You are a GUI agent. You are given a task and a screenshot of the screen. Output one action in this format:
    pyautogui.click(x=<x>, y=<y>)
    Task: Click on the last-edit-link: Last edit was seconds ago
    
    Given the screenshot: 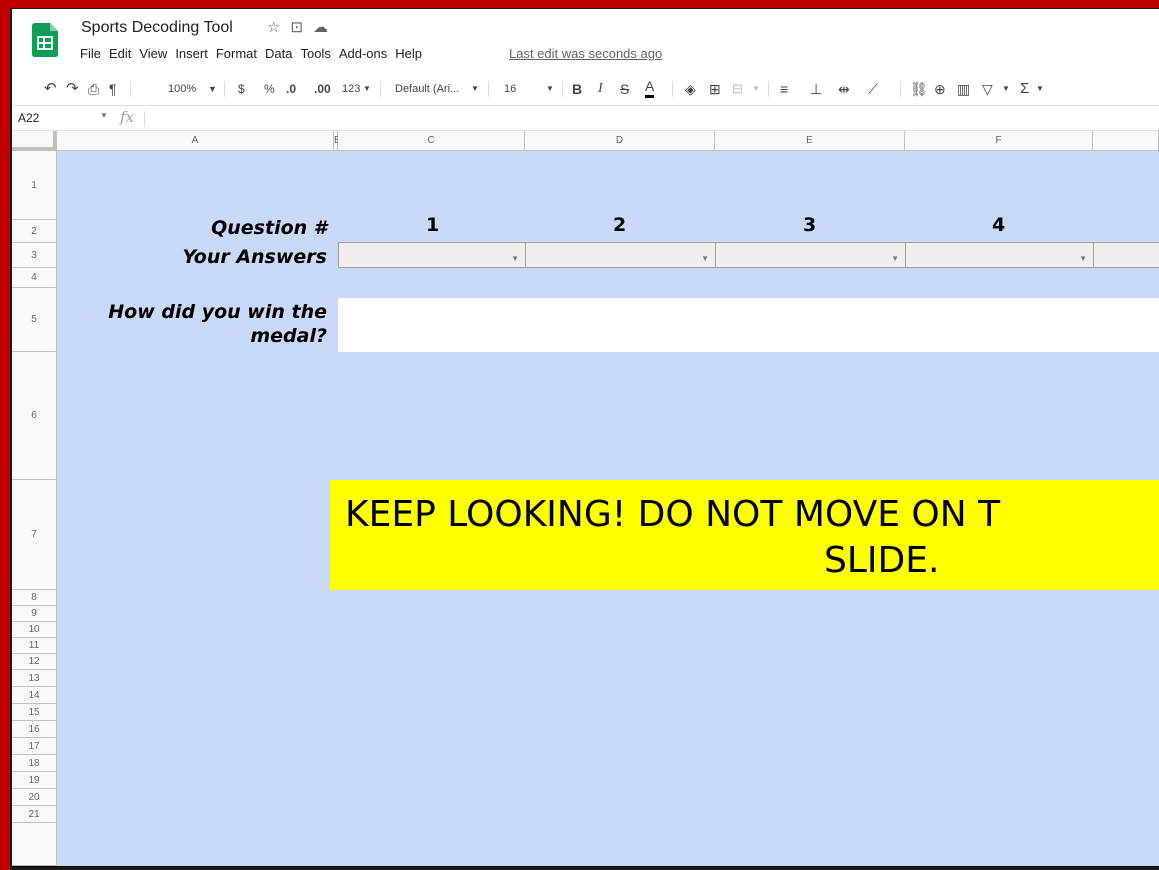 What is the action you would take?
    pyautogui.click(x=585, y=53)
    